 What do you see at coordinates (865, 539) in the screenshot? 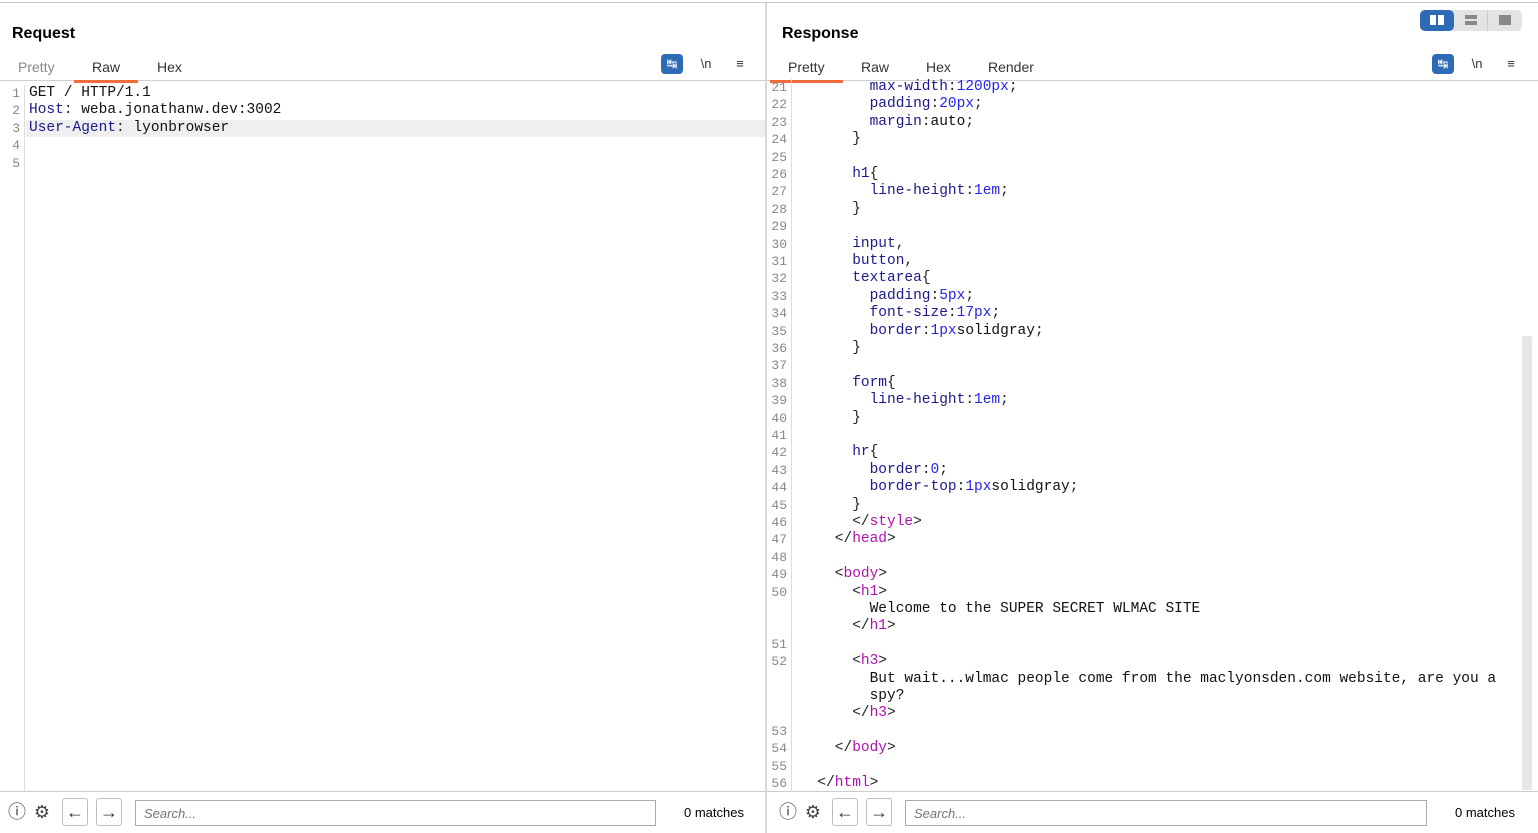
I see `code-text: </head>` at bounding box center [865, 539].